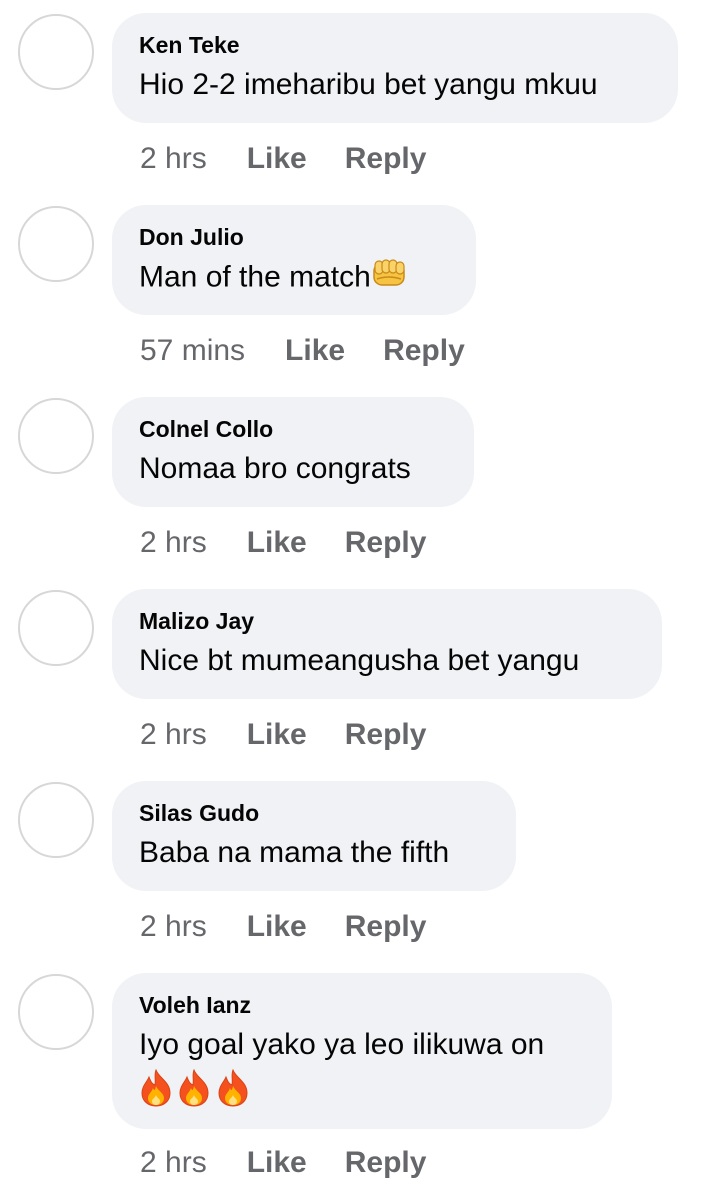  Describe the element at coordinates (192, 351) in the screenshot. I see `comment-time: 57 mins` at that location.